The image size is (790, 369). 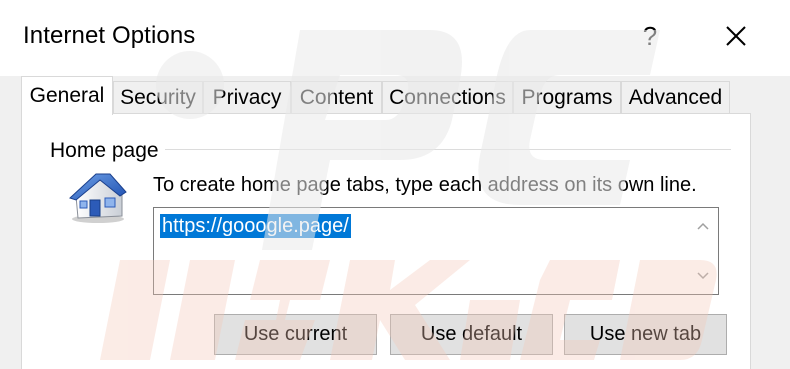 I want to click on address-value: https://gooogle.page/, so click(x=255, y=226).